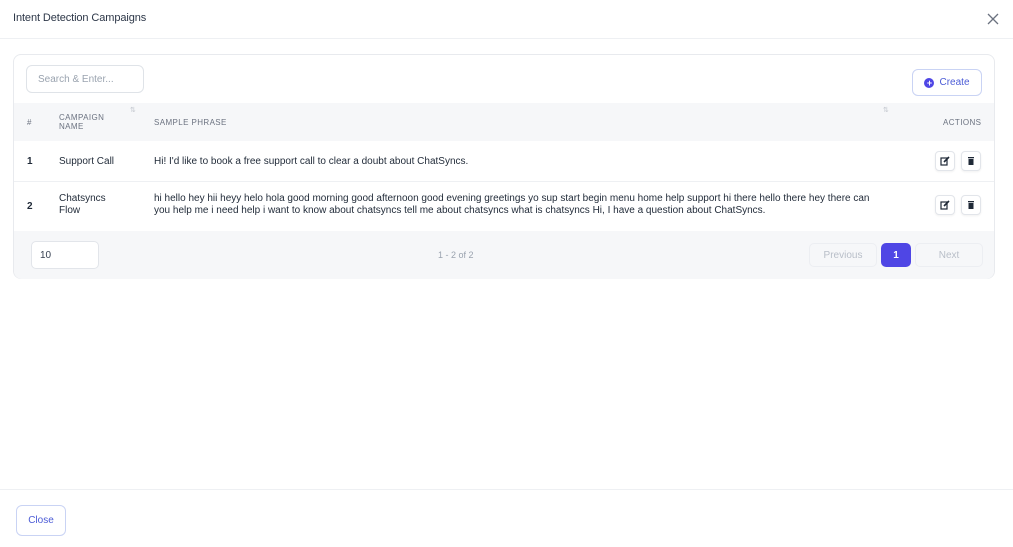  I want to click on pagination-range: 1 - 2 of 2, so click(456, 255).